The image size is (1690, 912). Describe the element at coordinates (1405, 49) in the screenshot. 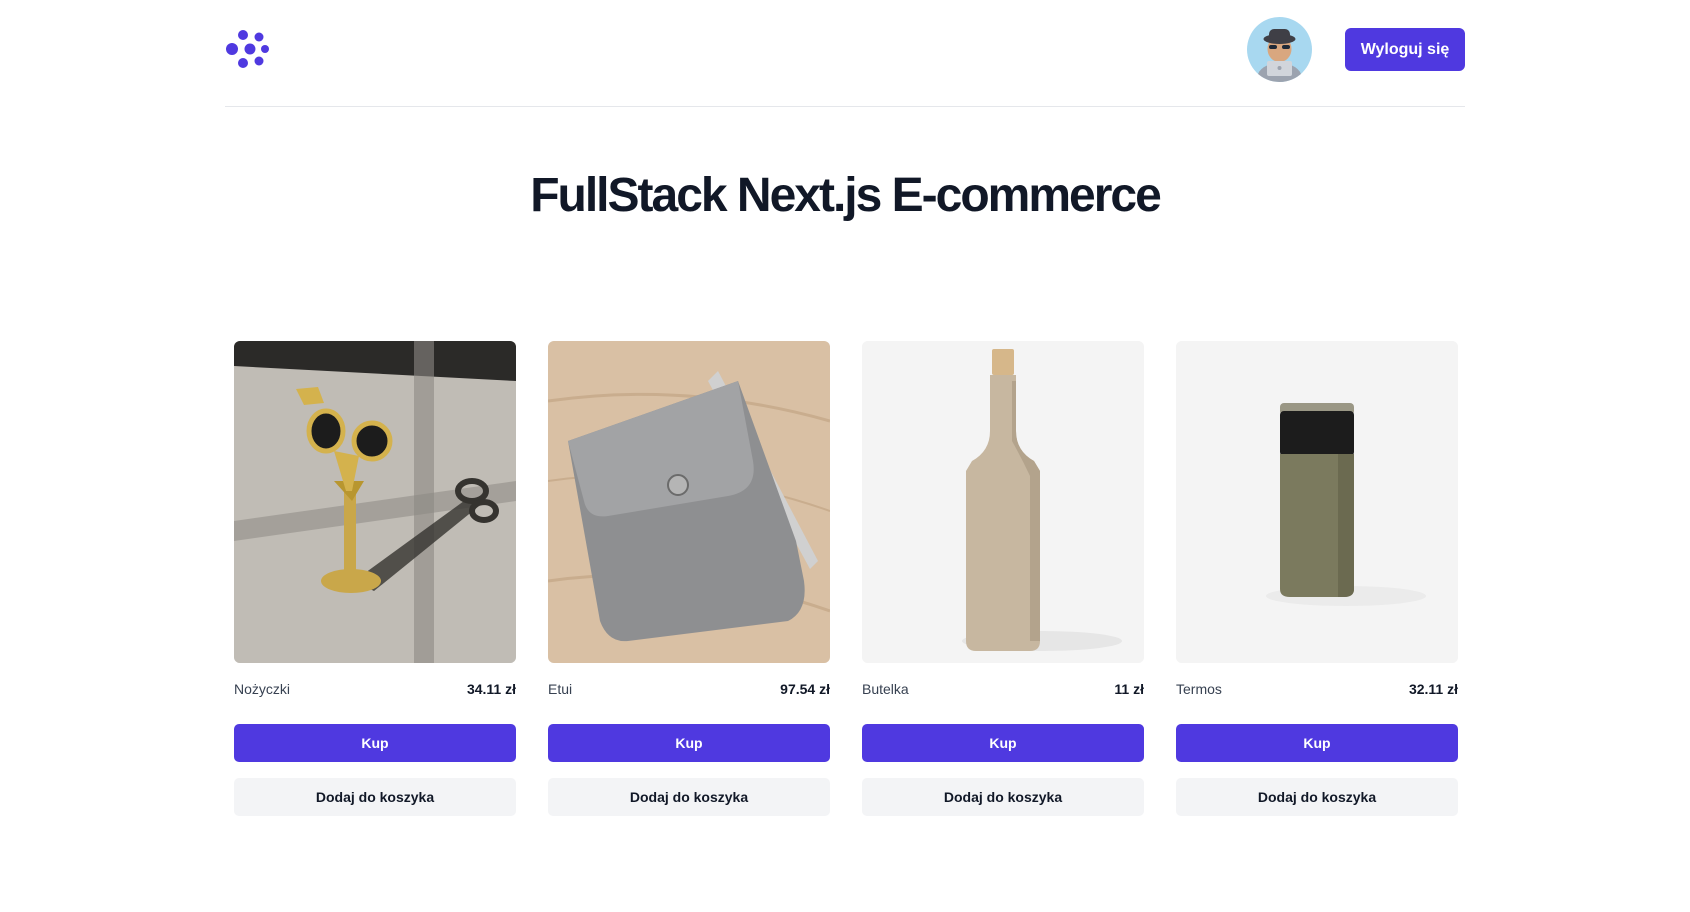

I see `logout-button: Wyloguj się` at that location.